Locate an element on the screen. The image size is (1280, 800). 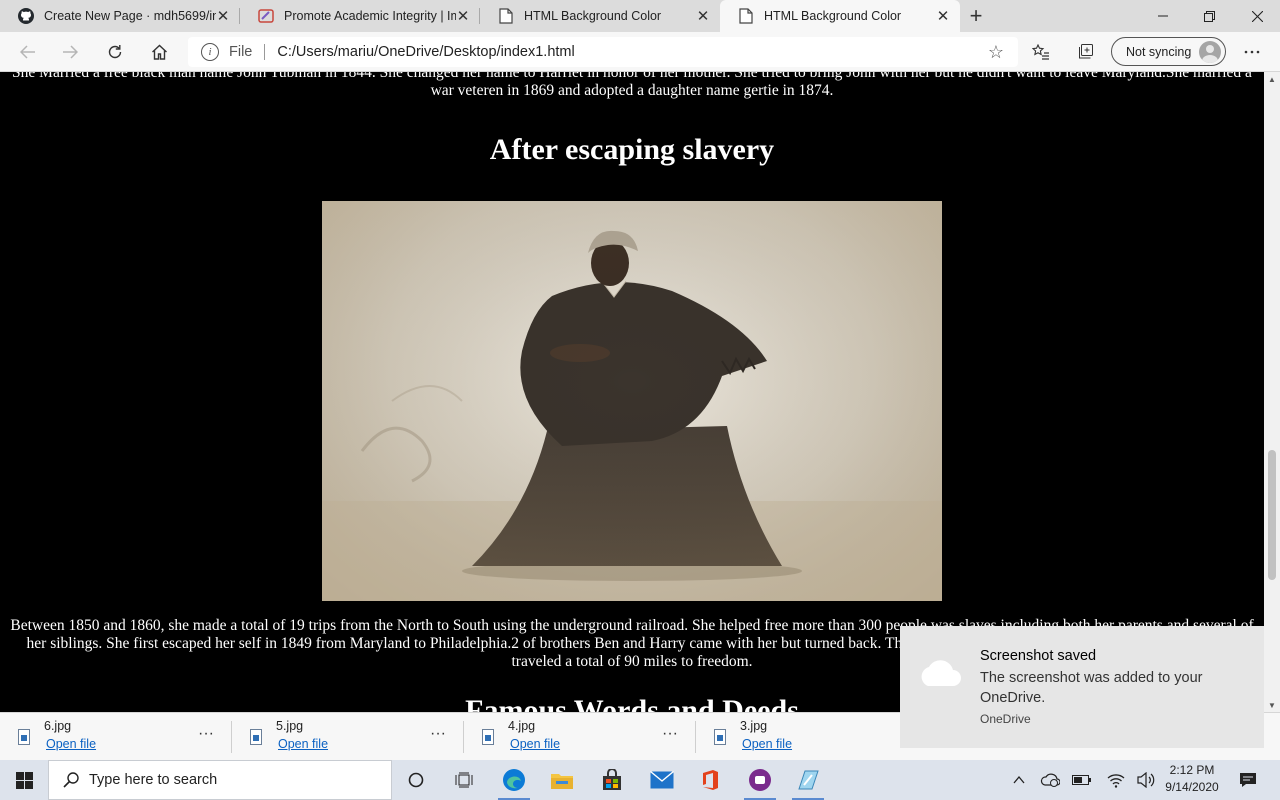
download-filename: 5.jpg is located at coordinates (290, 726).